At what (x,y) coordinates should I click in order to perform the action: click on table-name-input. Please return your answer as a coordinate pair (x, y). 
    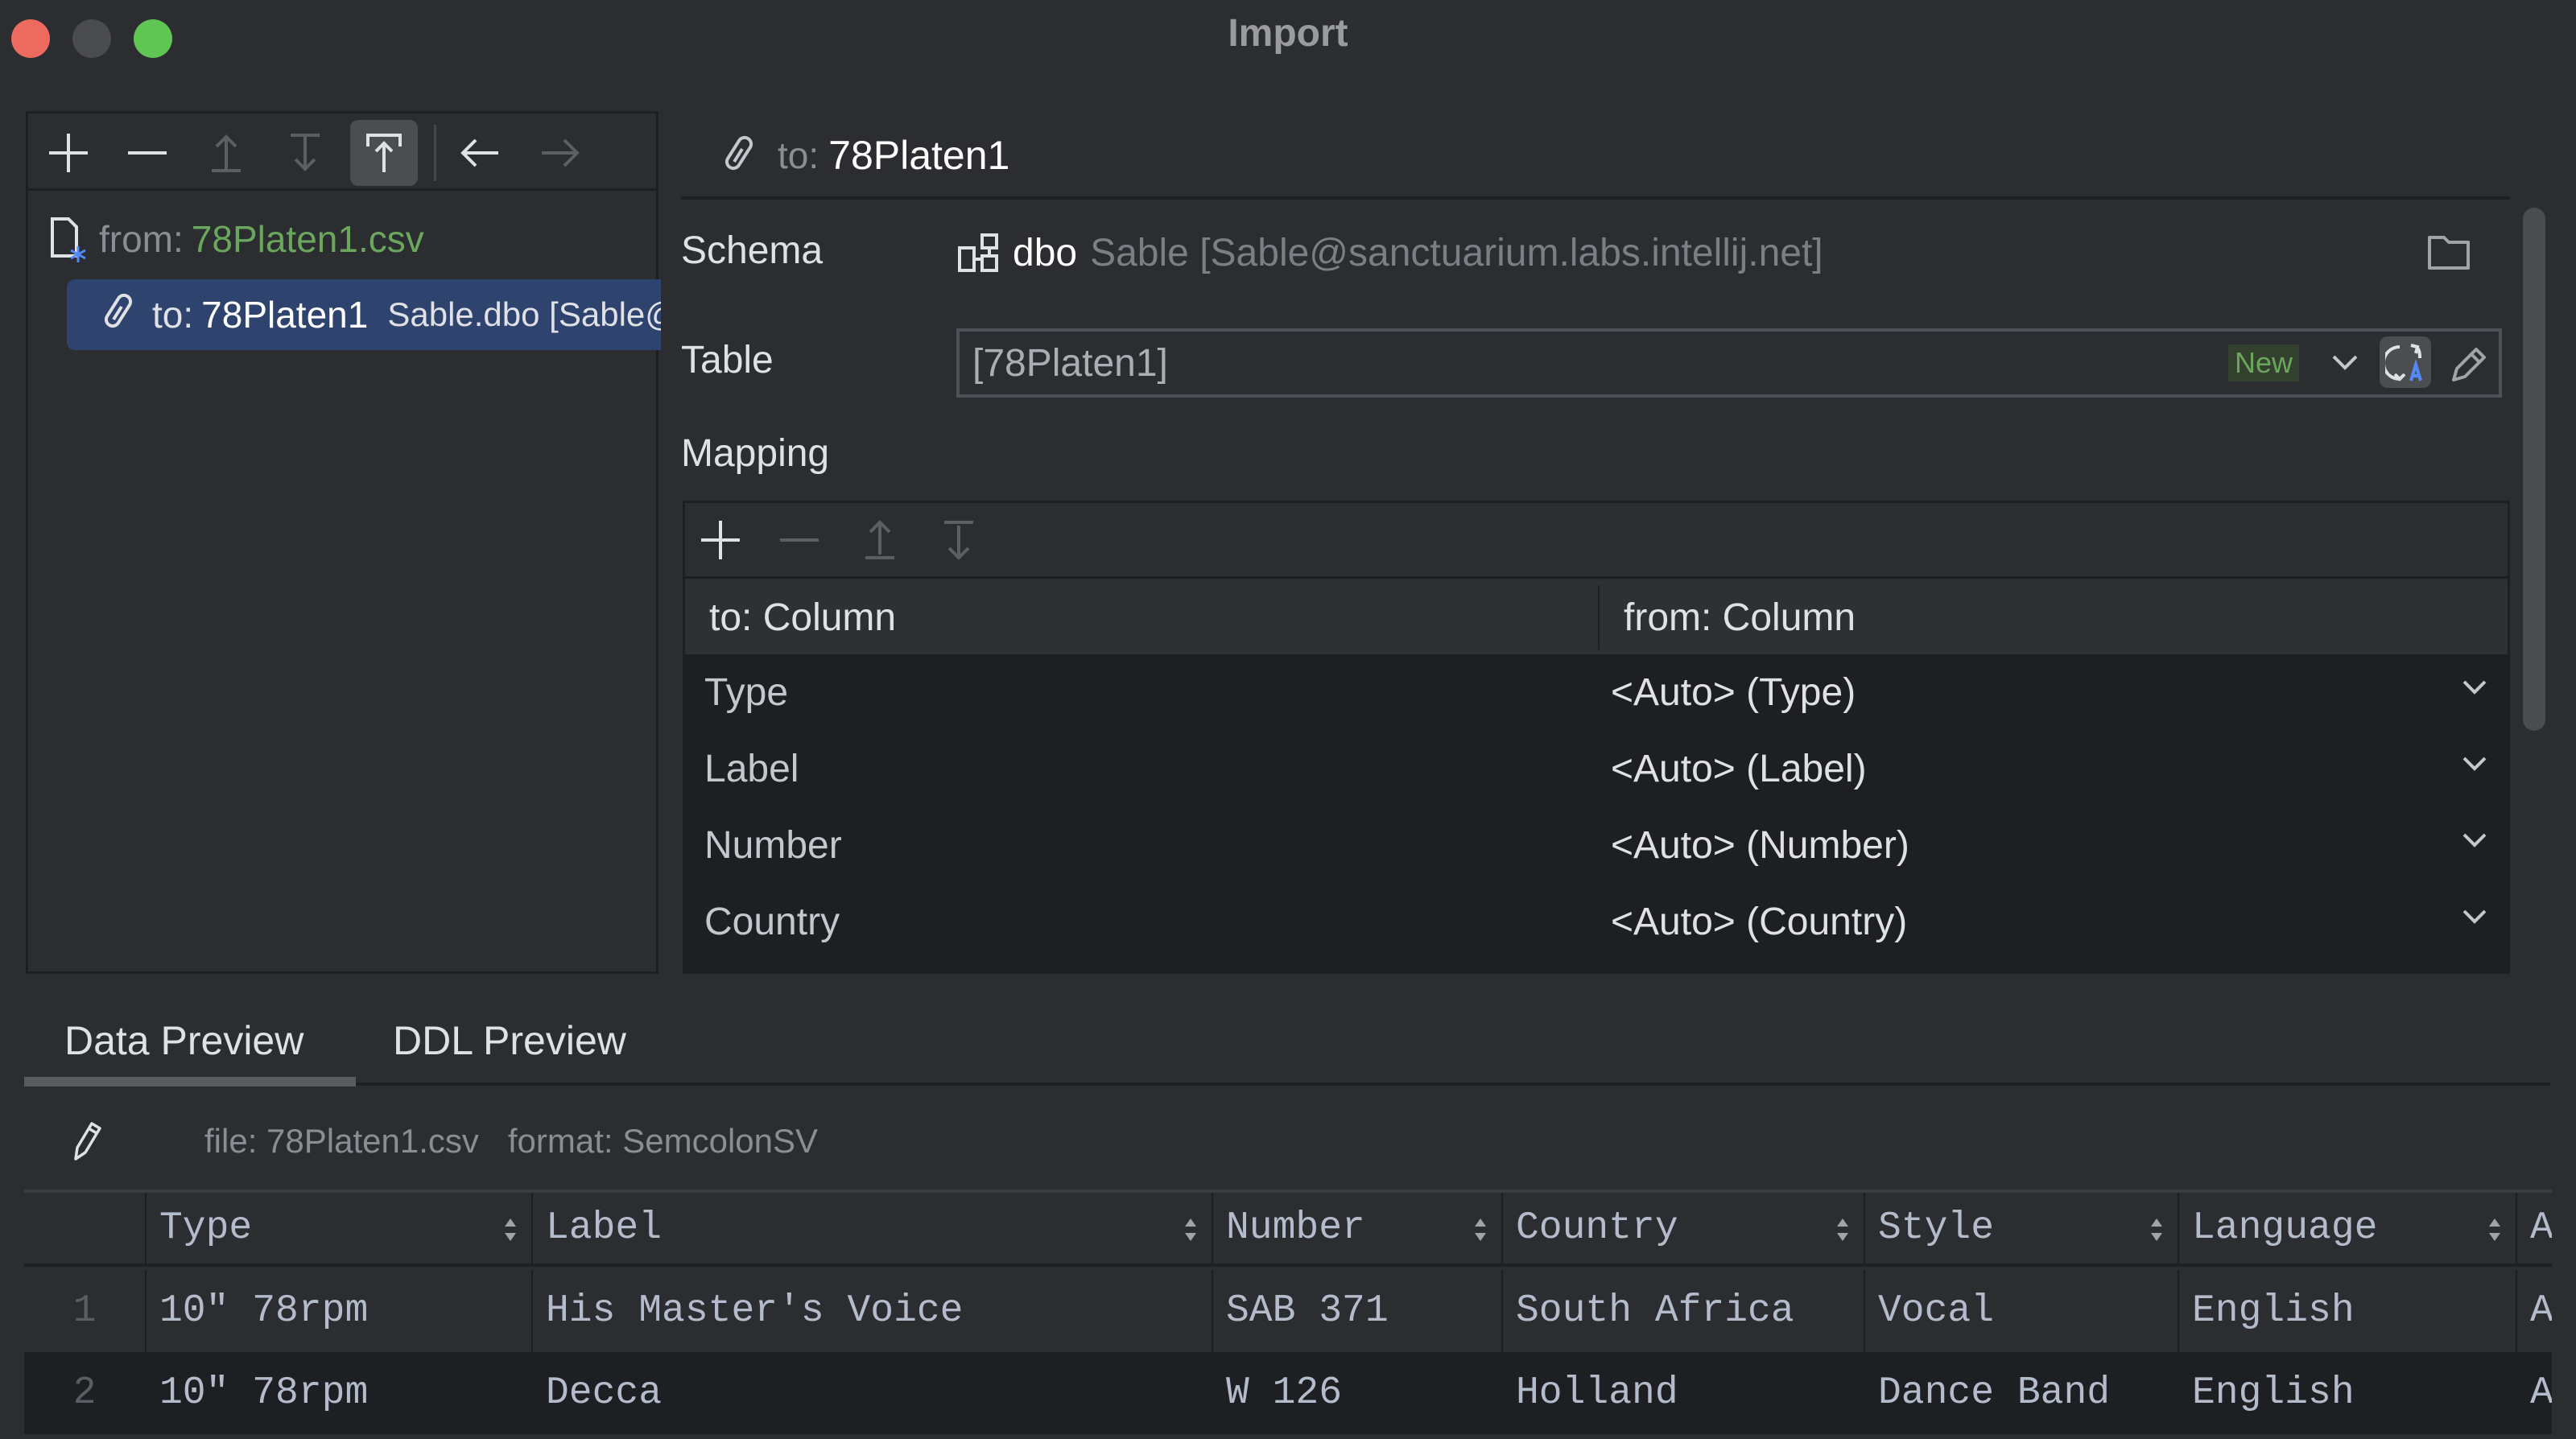
    Looking at the image, I should click on (1576, 363).